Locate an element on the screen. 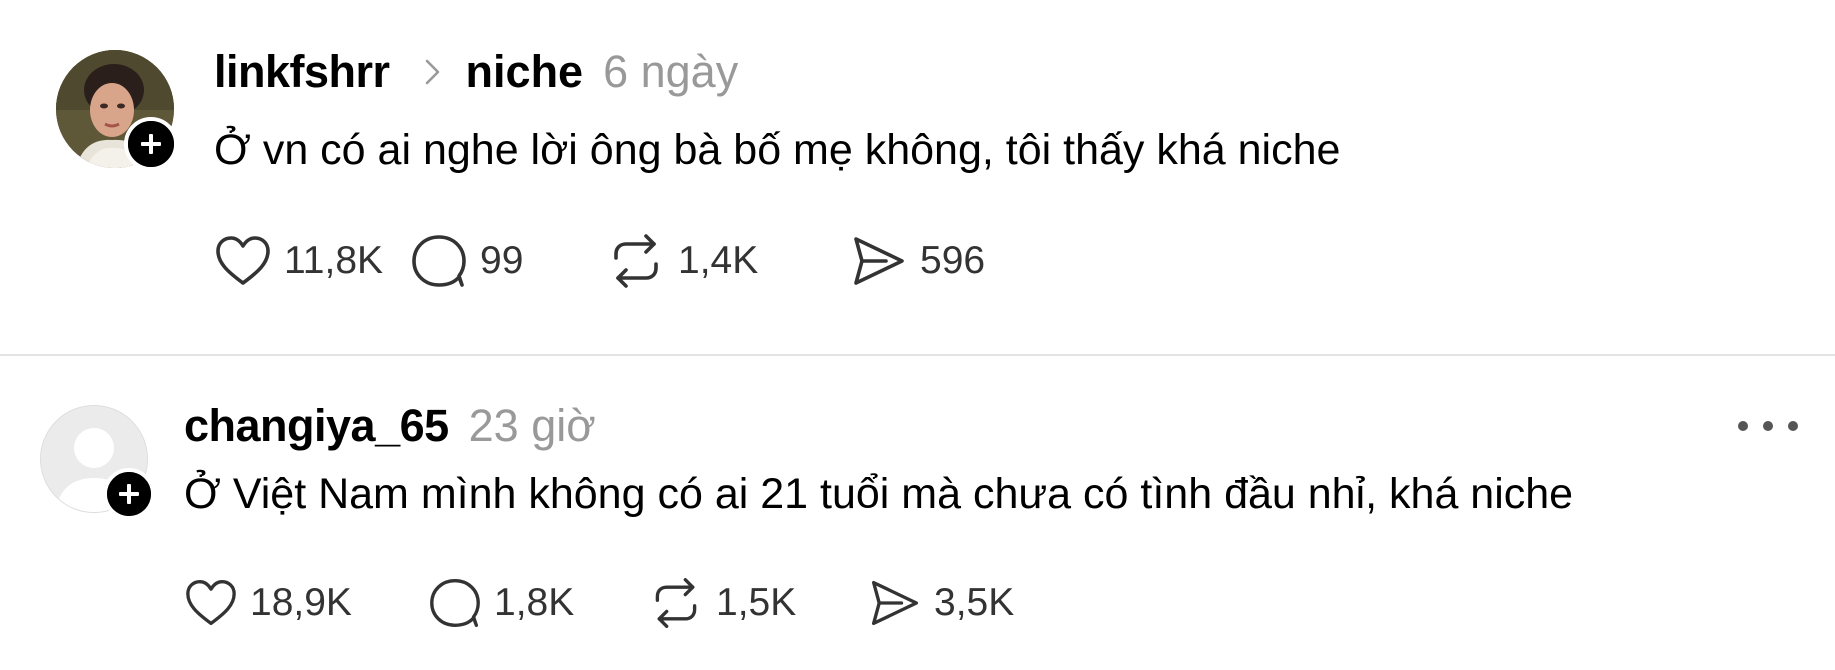 The width and height of the screenshot is (1835, 670). post-header: changiya_65 23 giờ is located at coordinates (390, 426).